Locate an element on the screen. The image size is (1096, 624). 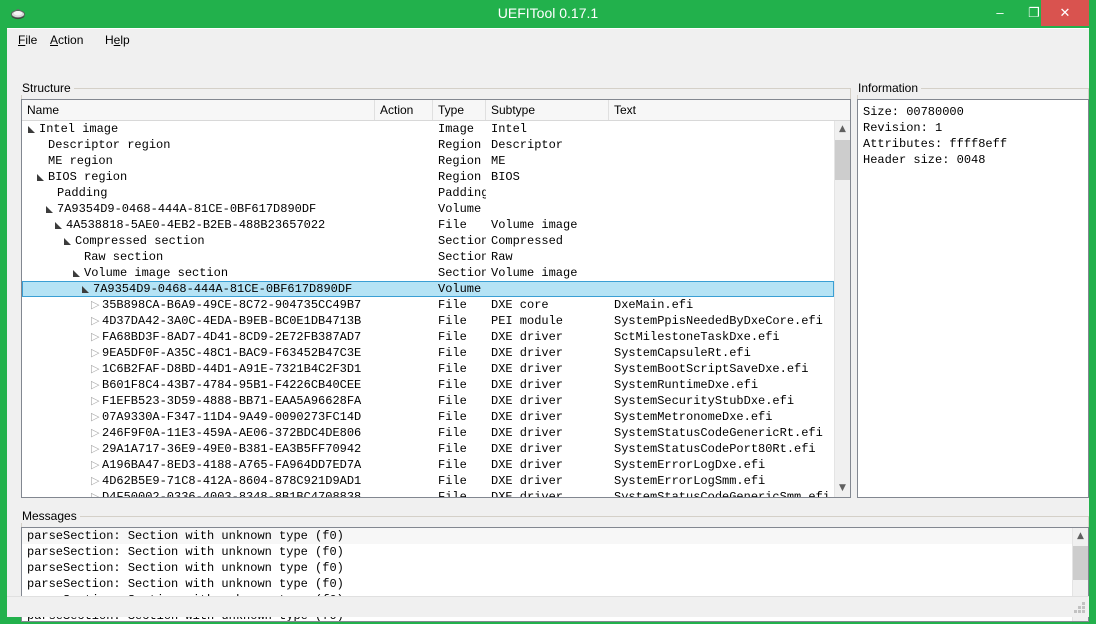
tree-cell-name: 07A9330A-F347-11D4-9A49-0090273FC14D is located at coordinates (198, 417).